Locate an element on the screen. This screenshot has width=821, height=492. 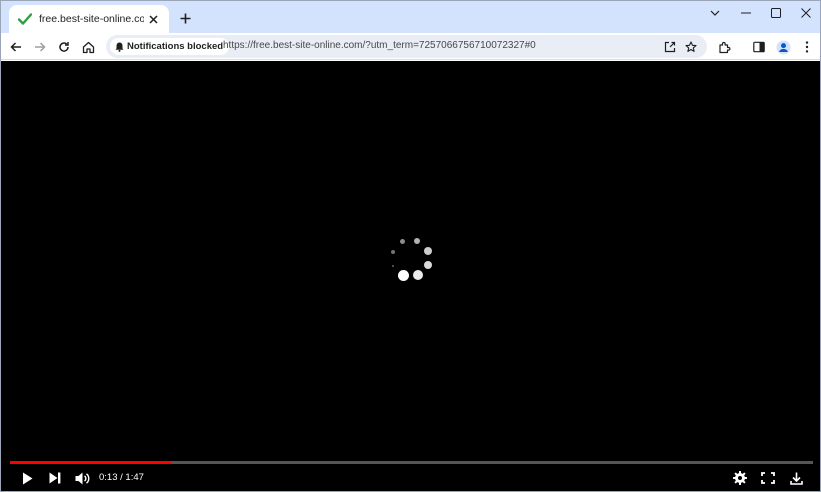
maximize-icon is located at coordinates (776, 13).